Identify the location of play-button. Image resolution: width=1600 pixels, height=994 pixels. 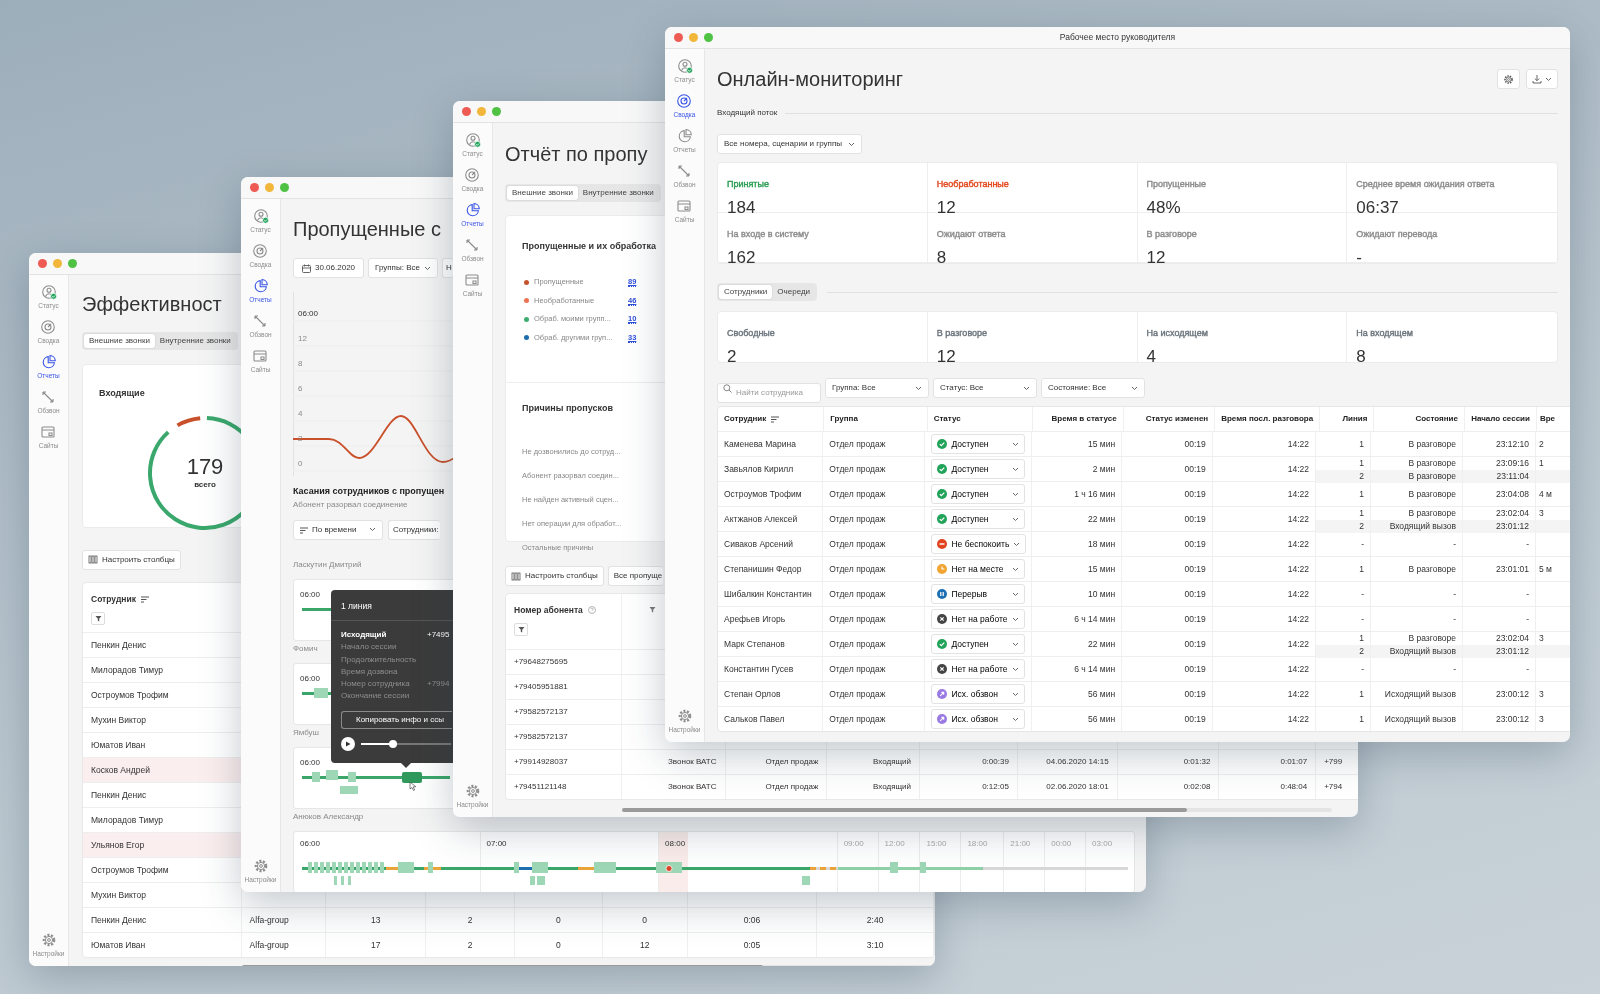
(348, 743).